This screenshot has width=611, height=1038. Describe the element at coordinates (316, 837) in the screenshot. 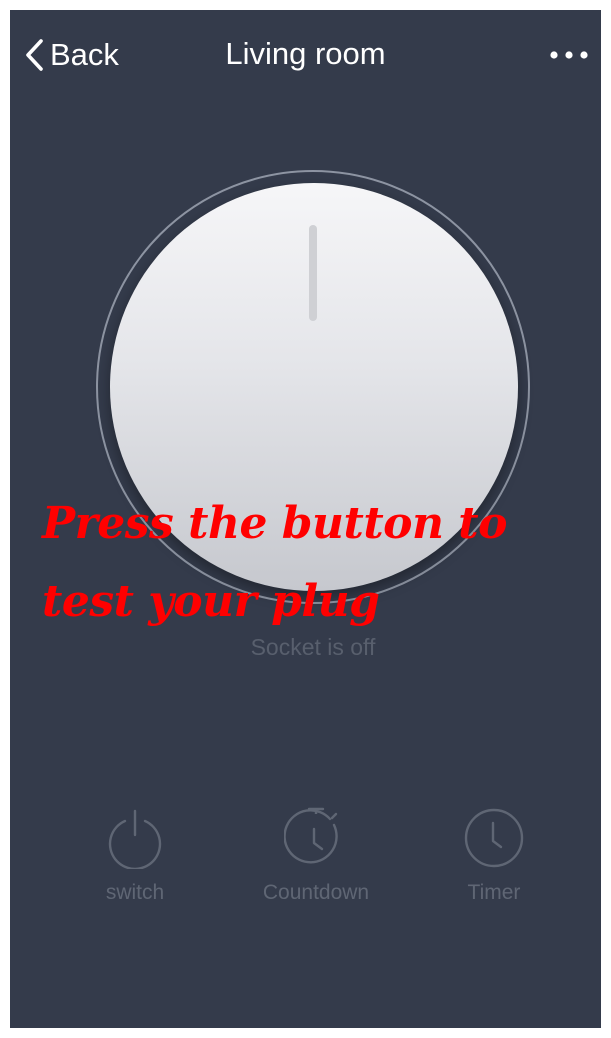

I see `stopwatch-icon` at that location.